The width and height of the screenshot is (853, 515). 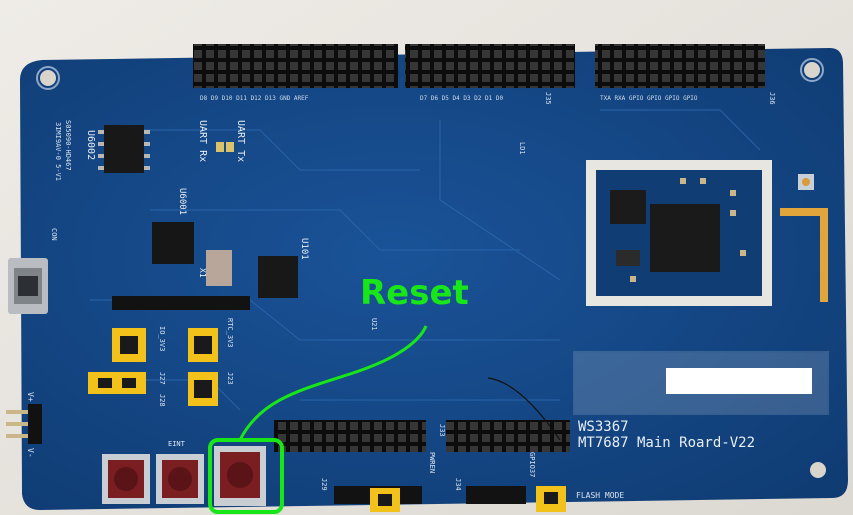 I want to click on push-button-eint, so click(x=180, y=479).